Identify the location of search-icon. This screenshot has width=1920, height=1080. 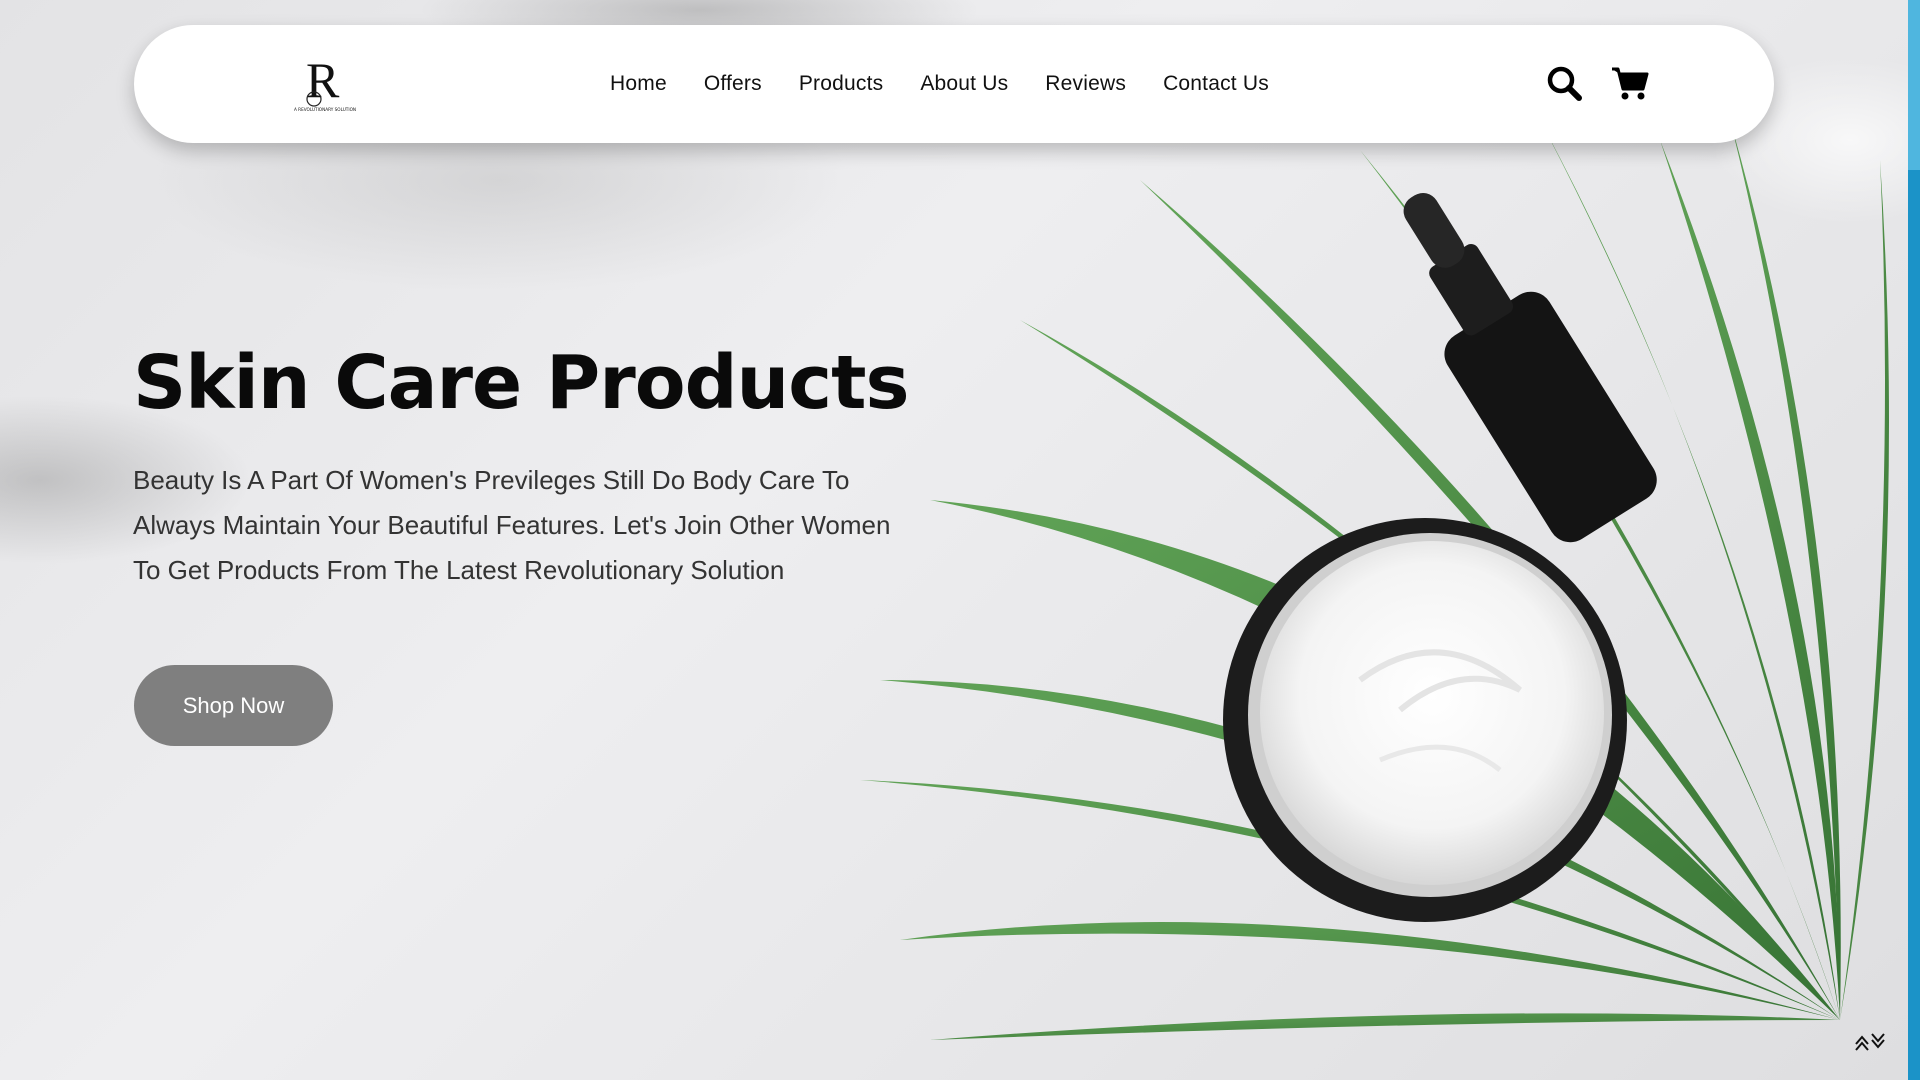
(1564, 83).